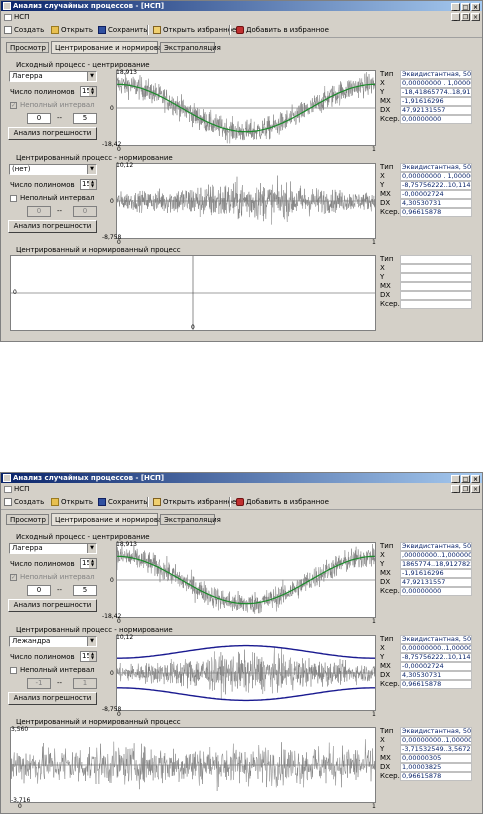  I want to click on toolbar-label: Открыть избранное, so click(200, 30).